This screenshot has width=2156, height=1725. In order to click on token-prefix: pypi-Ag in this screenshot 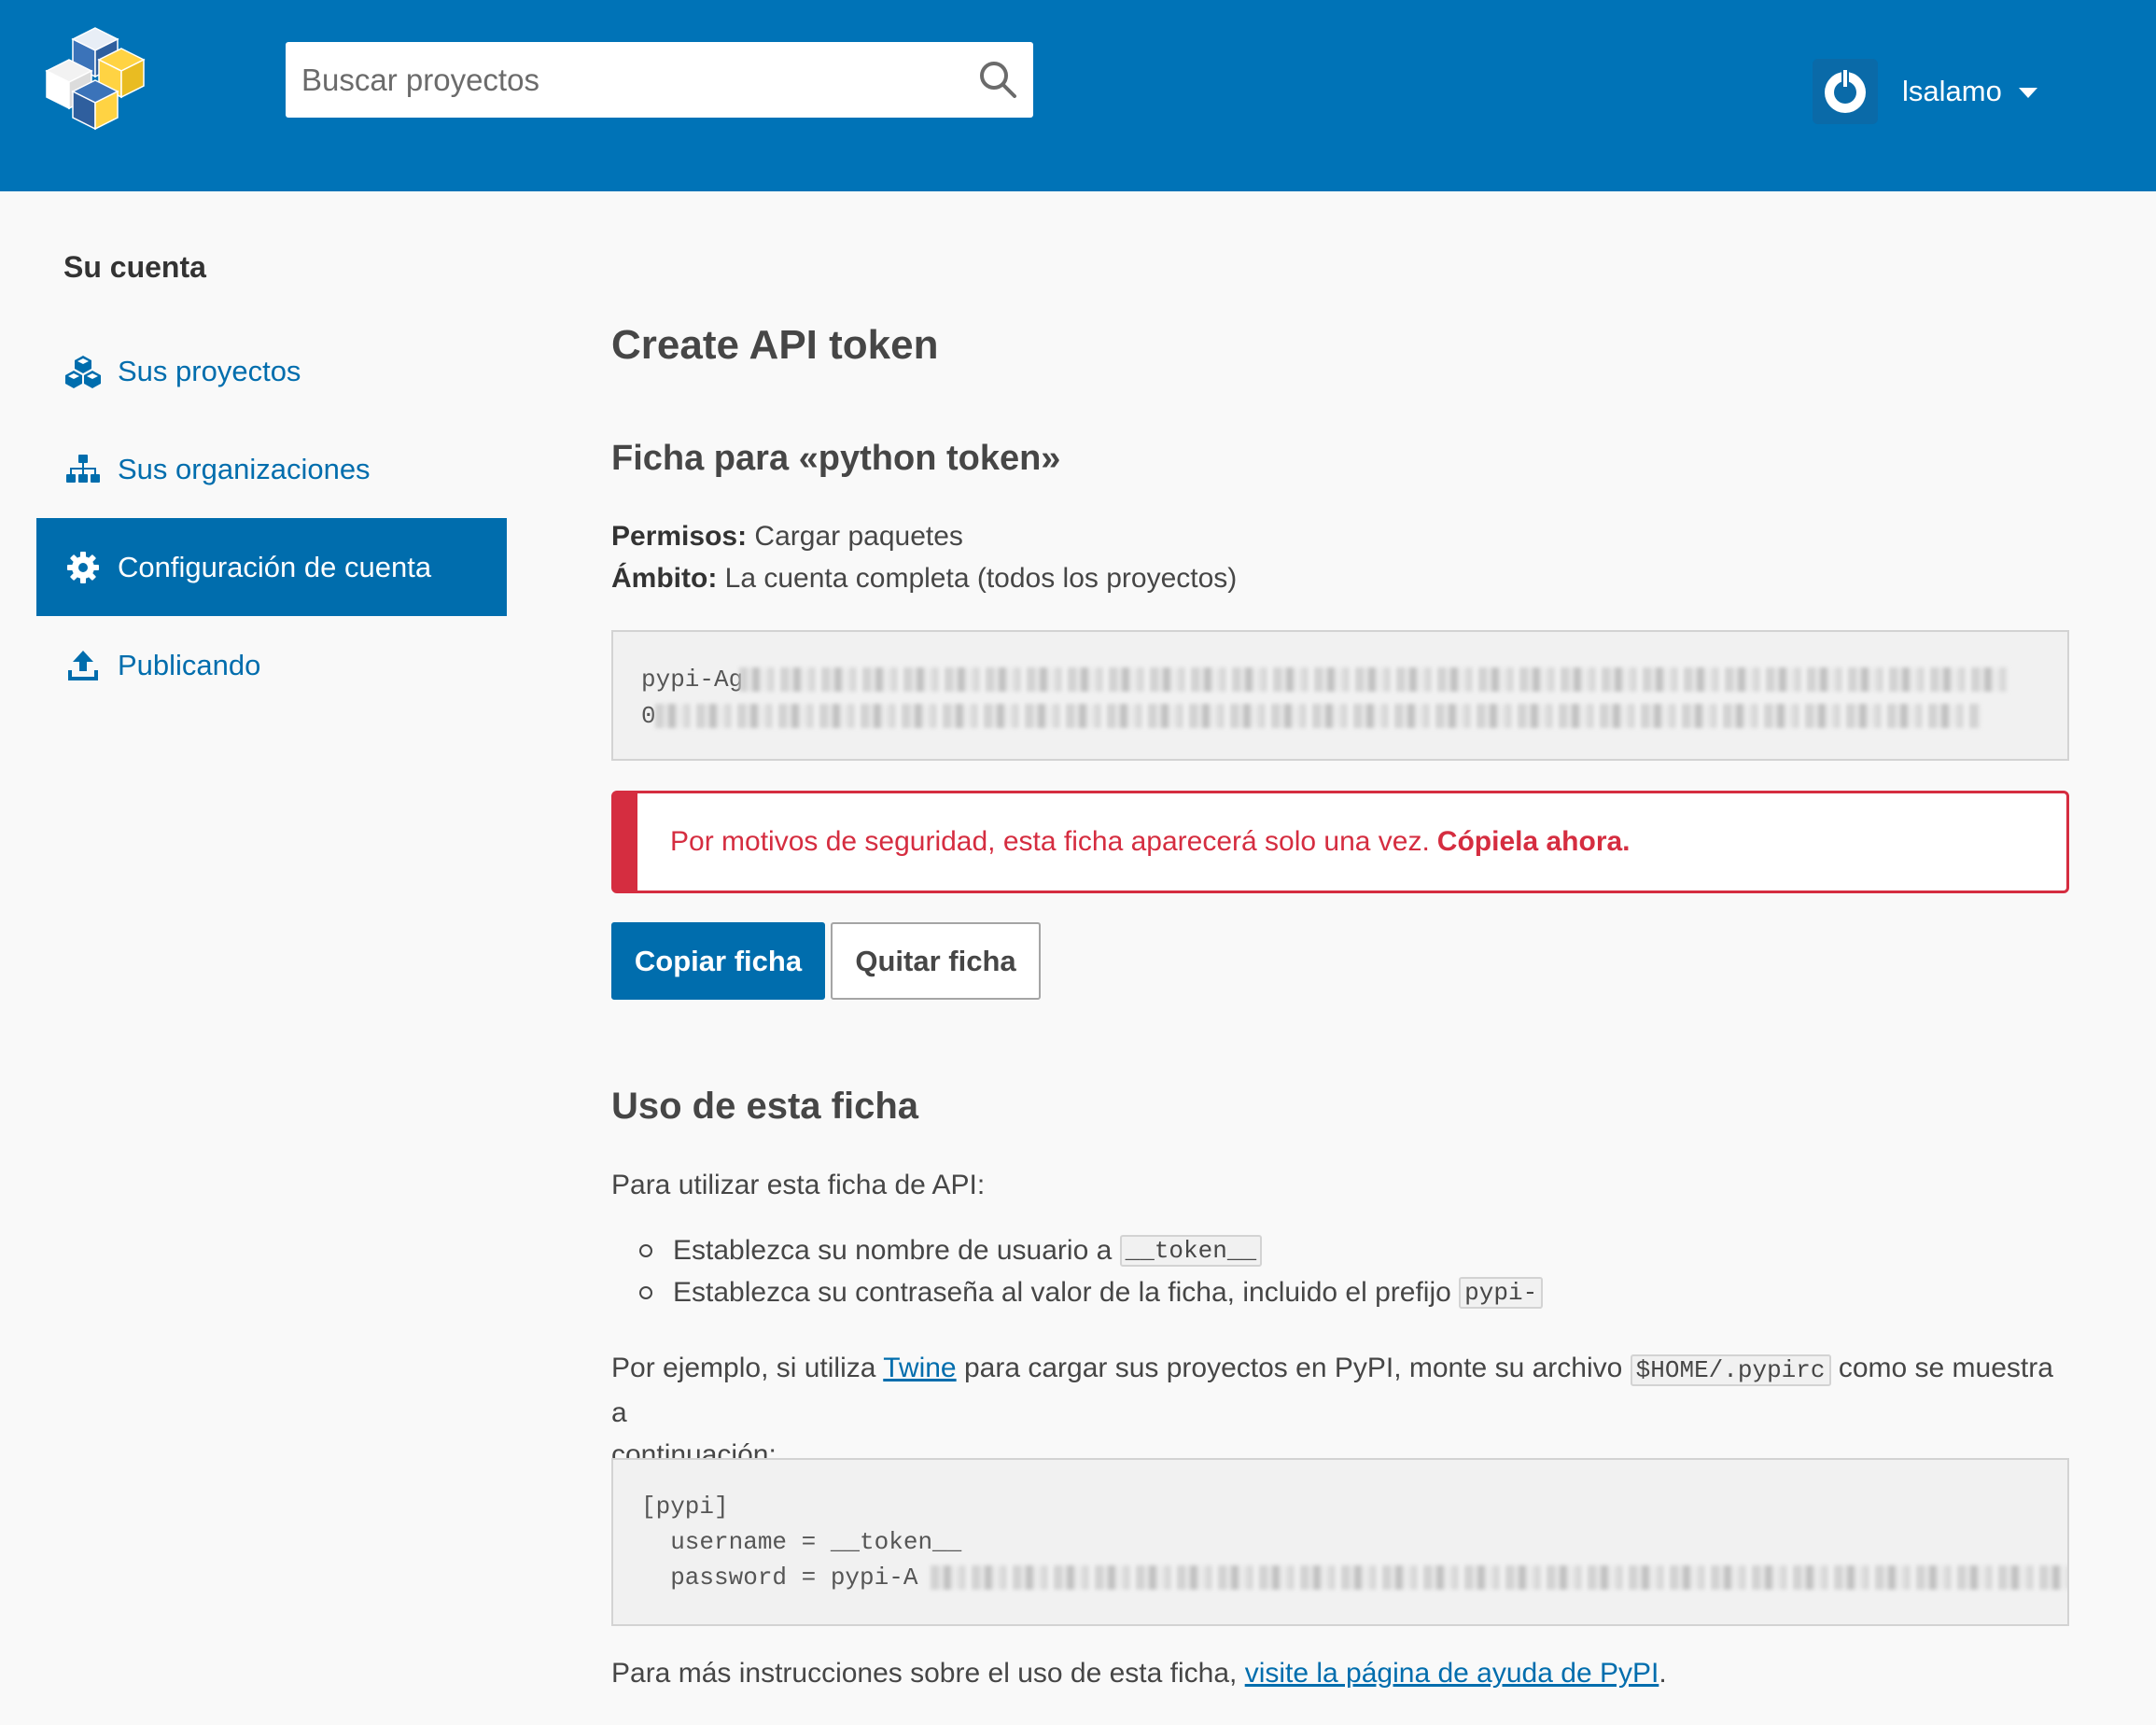, I will do `click(692, 680)`.